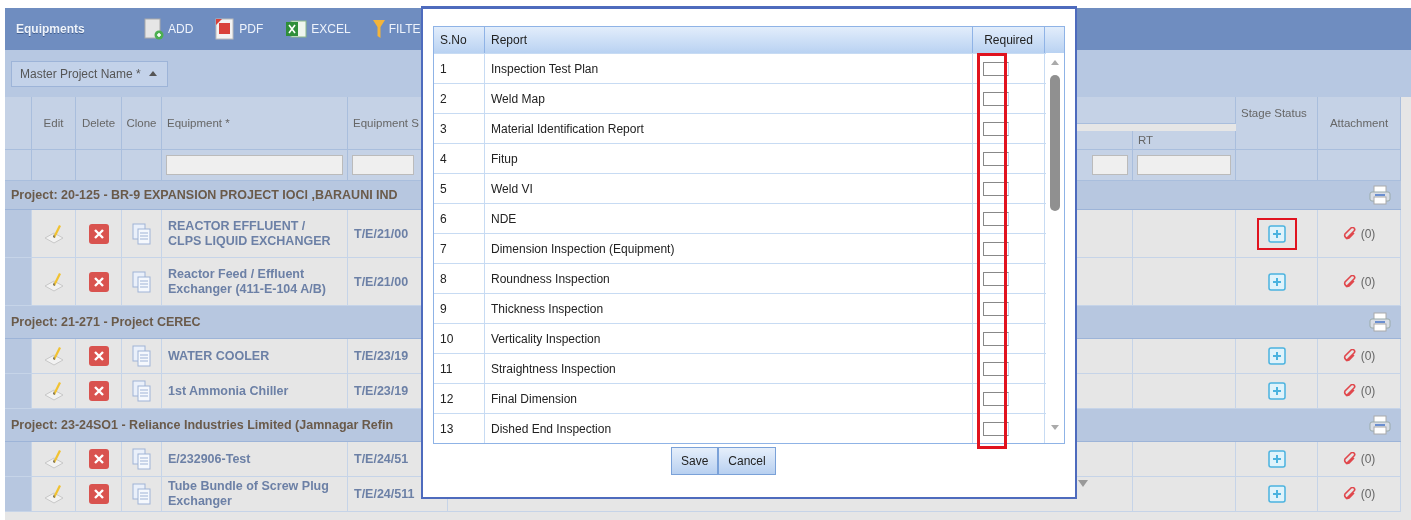  Describe the element at coordinates (51, 29) in the screenshot. I see `grid-title: Equipments` at that location.